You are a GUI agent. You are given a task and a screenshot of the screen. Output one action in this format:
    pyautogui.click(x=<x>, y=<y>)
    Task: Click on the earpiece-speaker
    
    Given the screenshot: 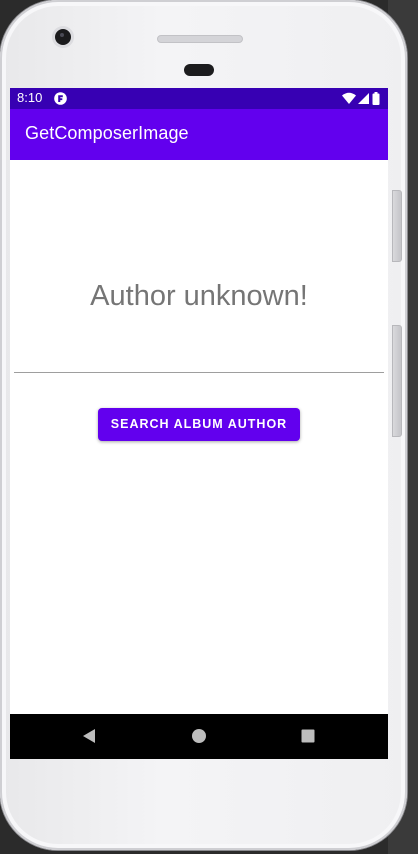 What is the action you would take?
    pyautogui.click(x=200, y=39)
    